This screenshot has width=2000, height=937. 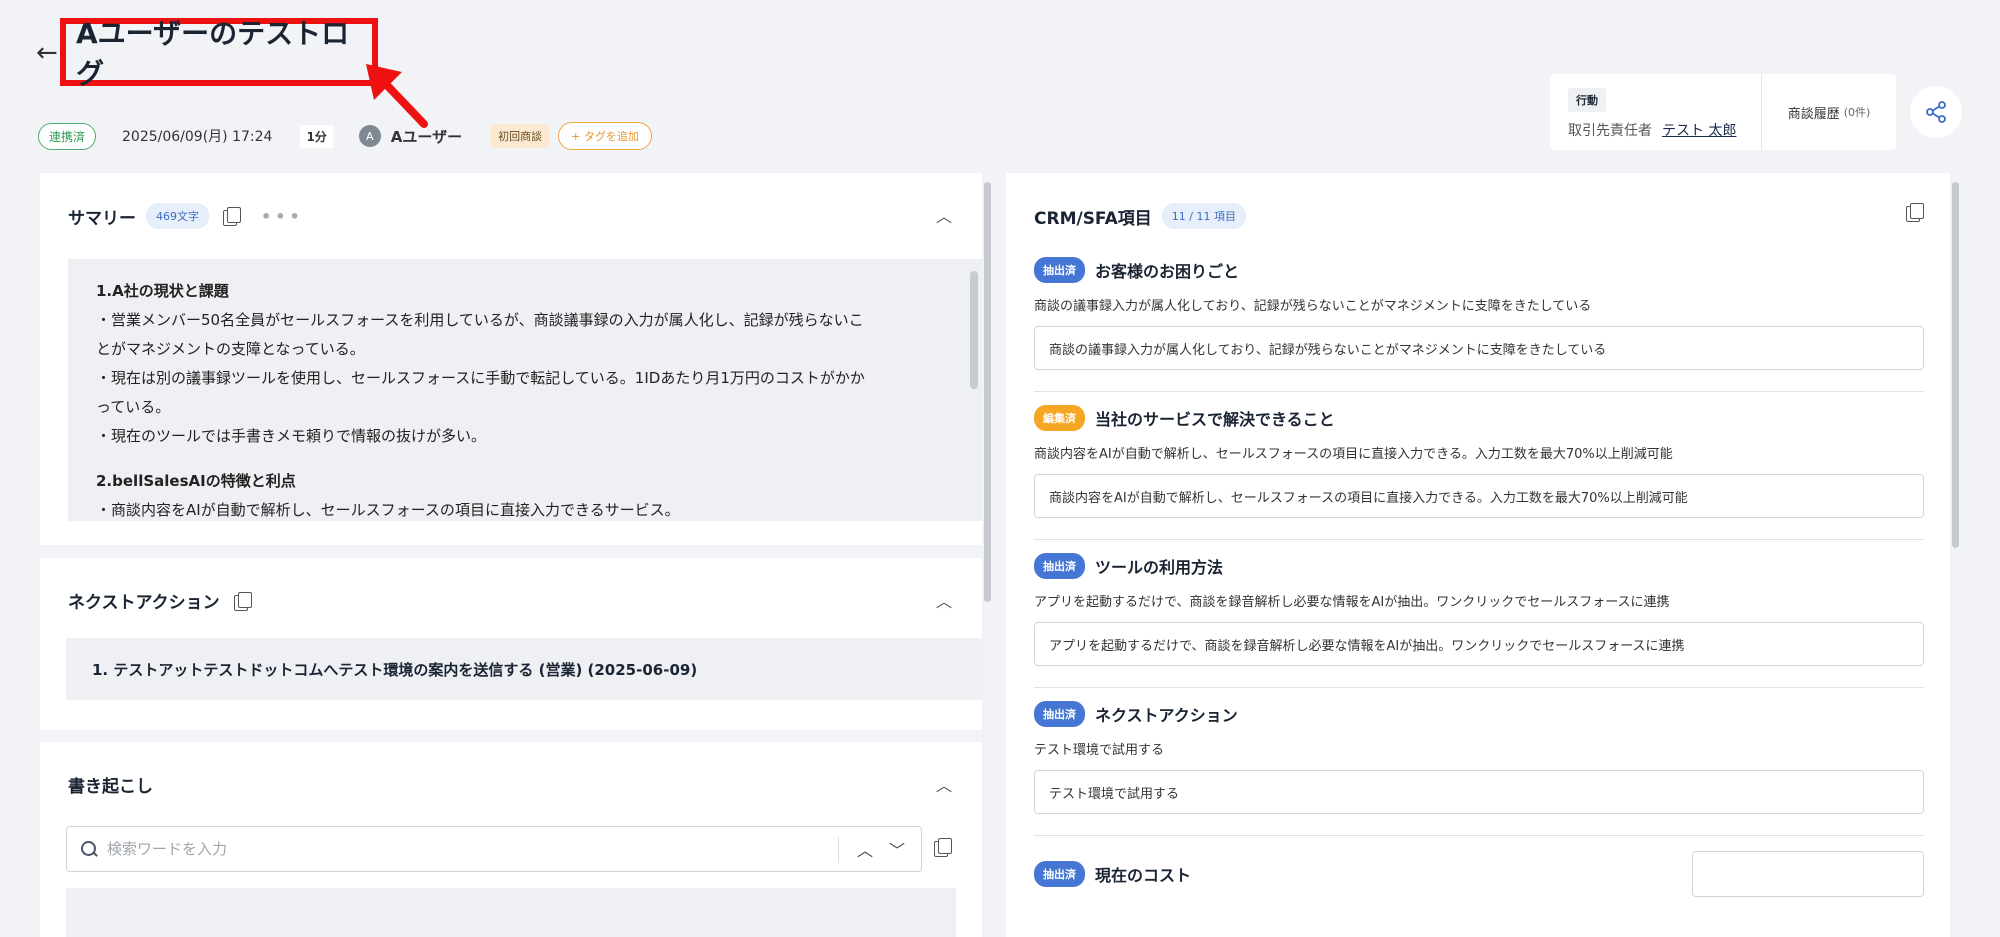 What do you see at coordinates (1166, 715) in the screenshot?
I see `crm-item-label: ネクストアクション` at bounding box center [1166, 715].